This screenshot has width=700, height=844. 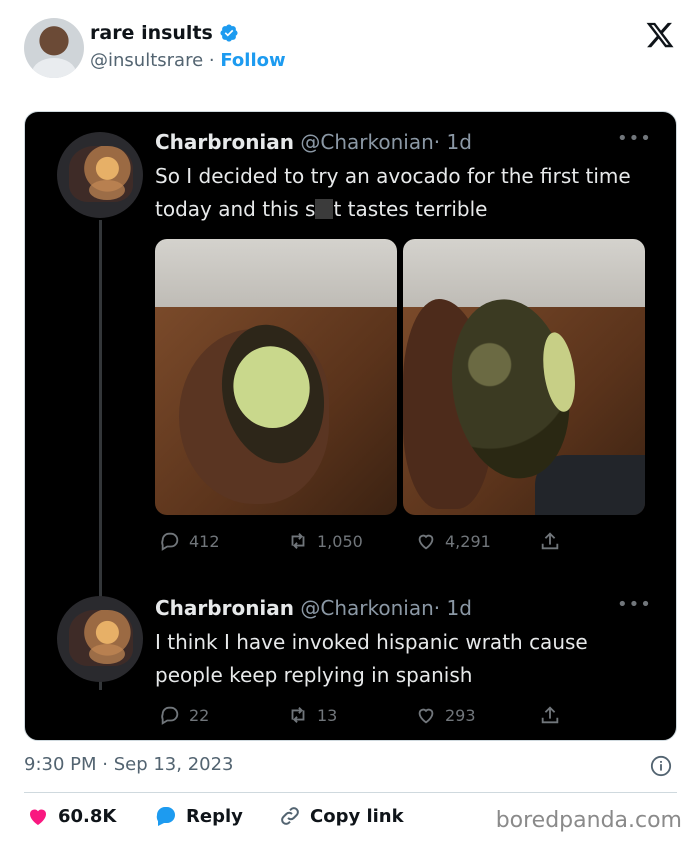 I want to click on embedded-post-header: Charbronian @Charkonian· 1d, so click(x=313, y=142).